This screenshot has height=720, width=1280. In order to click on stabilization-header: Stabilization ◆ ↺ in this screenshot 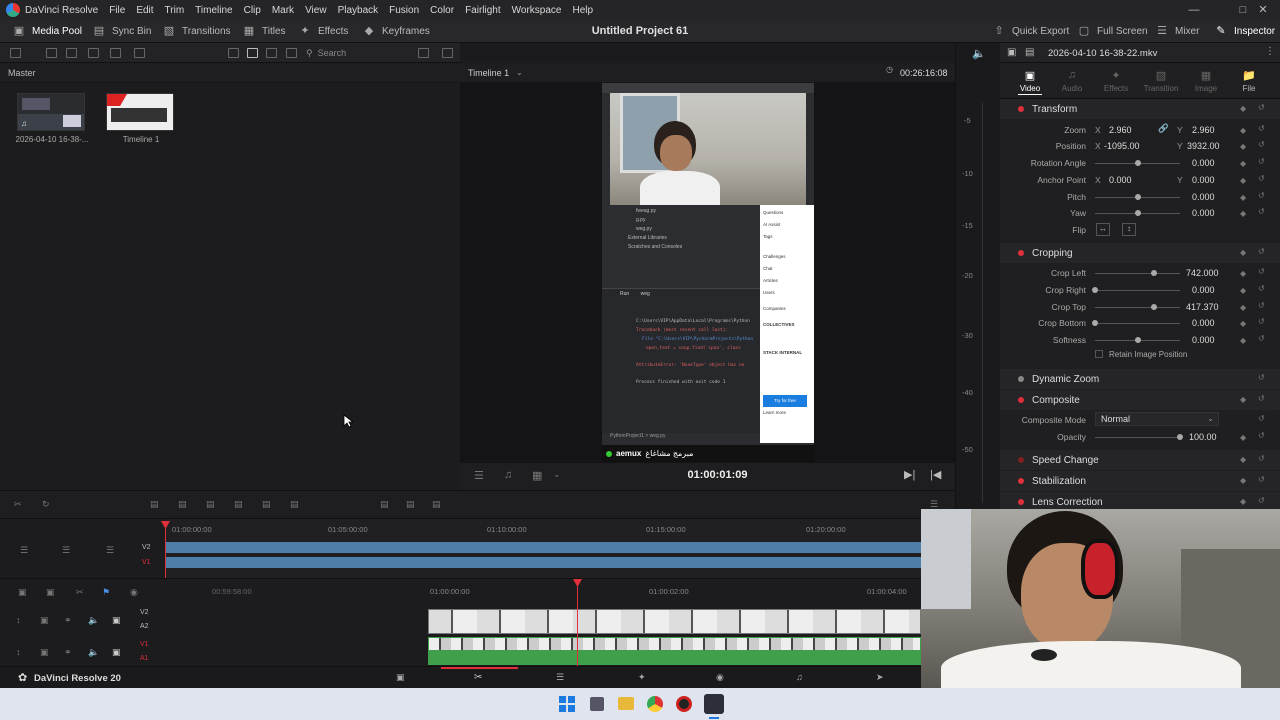, I will do `click(1140, 481)`.